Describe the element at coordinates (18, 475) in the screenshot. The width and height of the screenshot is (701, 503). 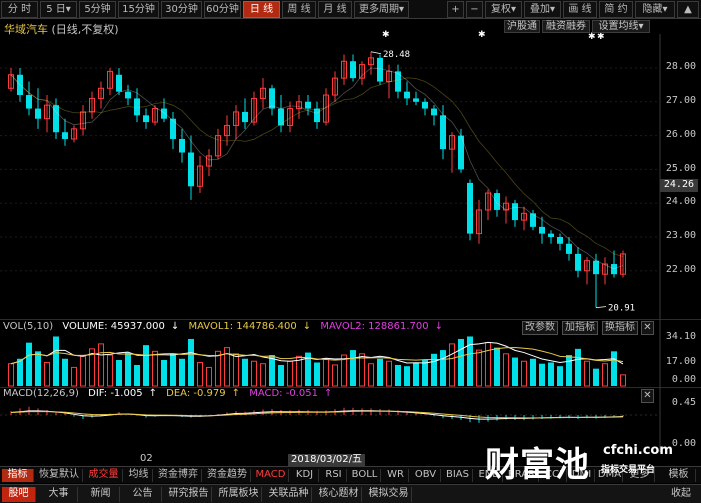
I see `tab-indicators: 指标` at that location.